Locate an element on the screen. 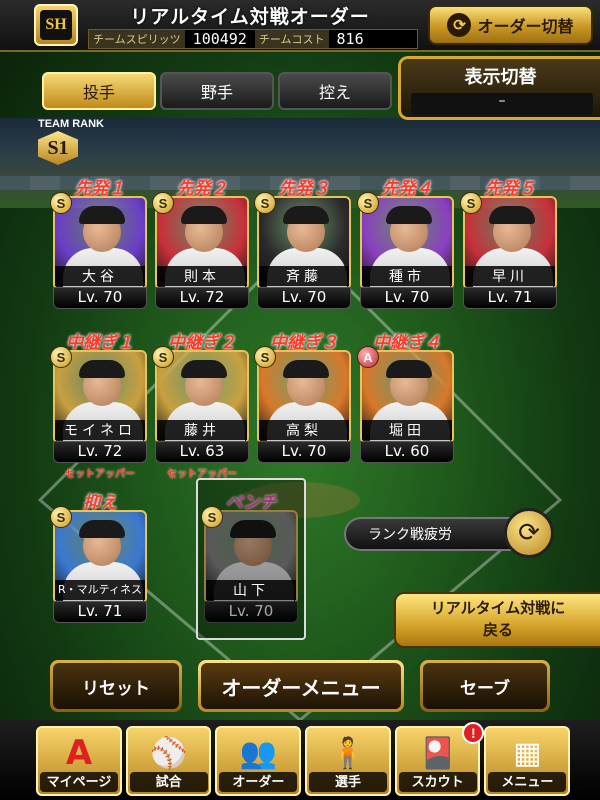 The width and height of the screenshot is (600, 800). player-card: 先発５ S 早川 Lv. 71 is located at coordinates (510, 249).